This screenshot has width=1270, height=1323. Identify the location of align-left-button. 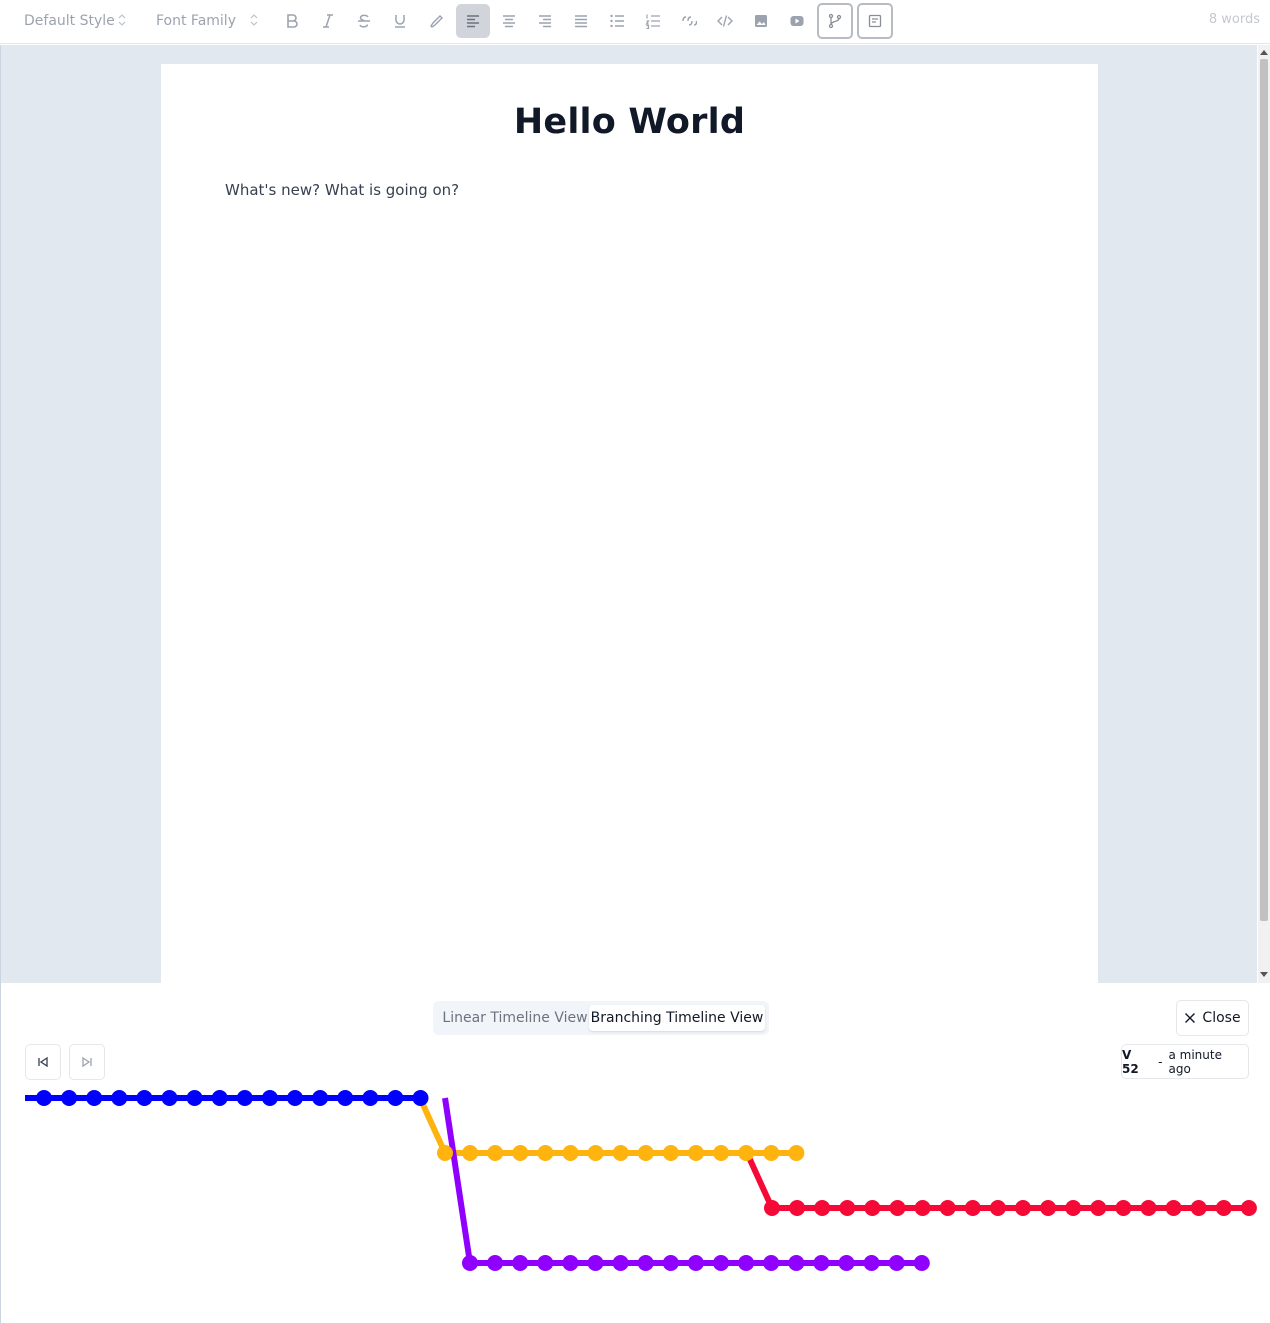
(473, 21).